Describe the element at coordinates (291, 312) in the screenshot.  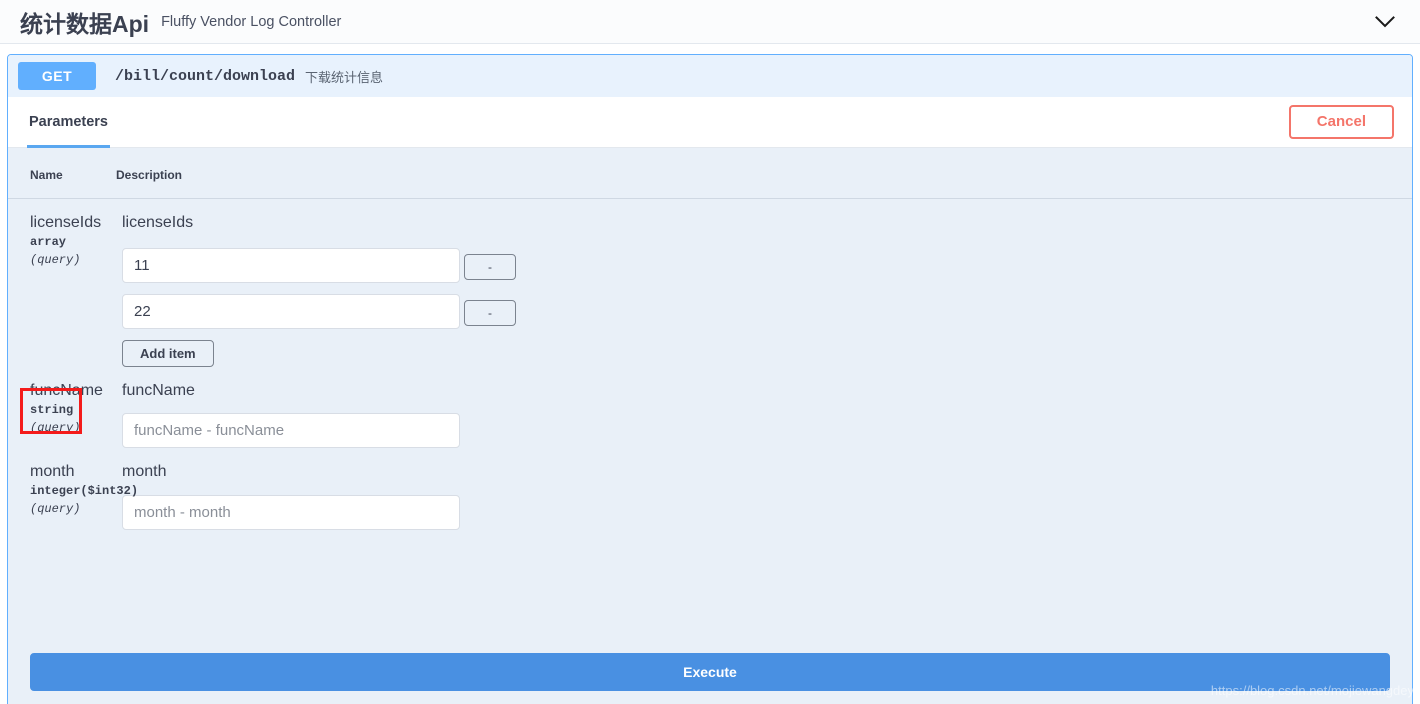
I see `licenseids-item-1-input` at that location.